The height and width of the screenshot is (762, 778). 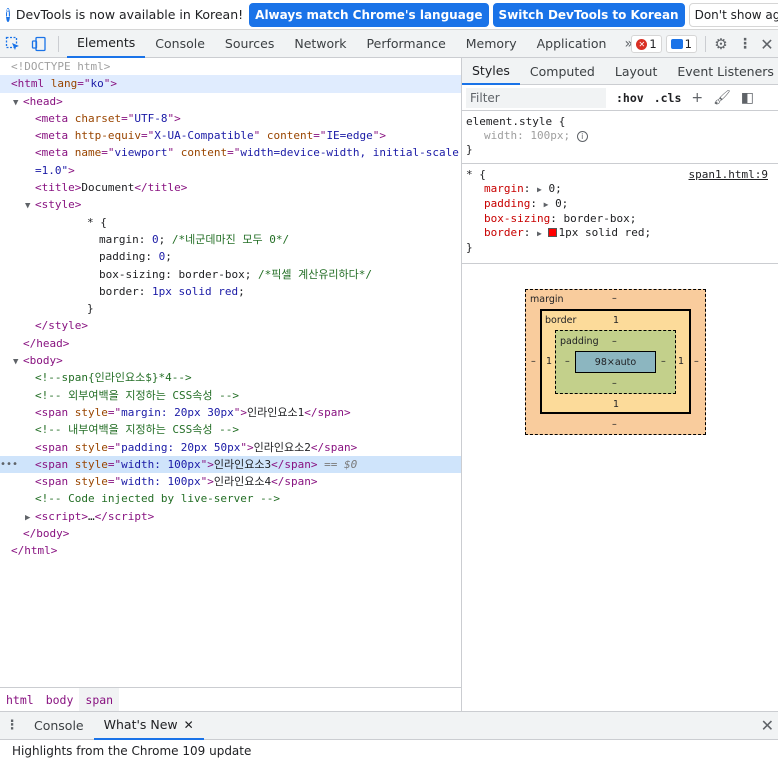 I want to click on drawer-menu-icon: ⋮, so click(x=12, y=725).